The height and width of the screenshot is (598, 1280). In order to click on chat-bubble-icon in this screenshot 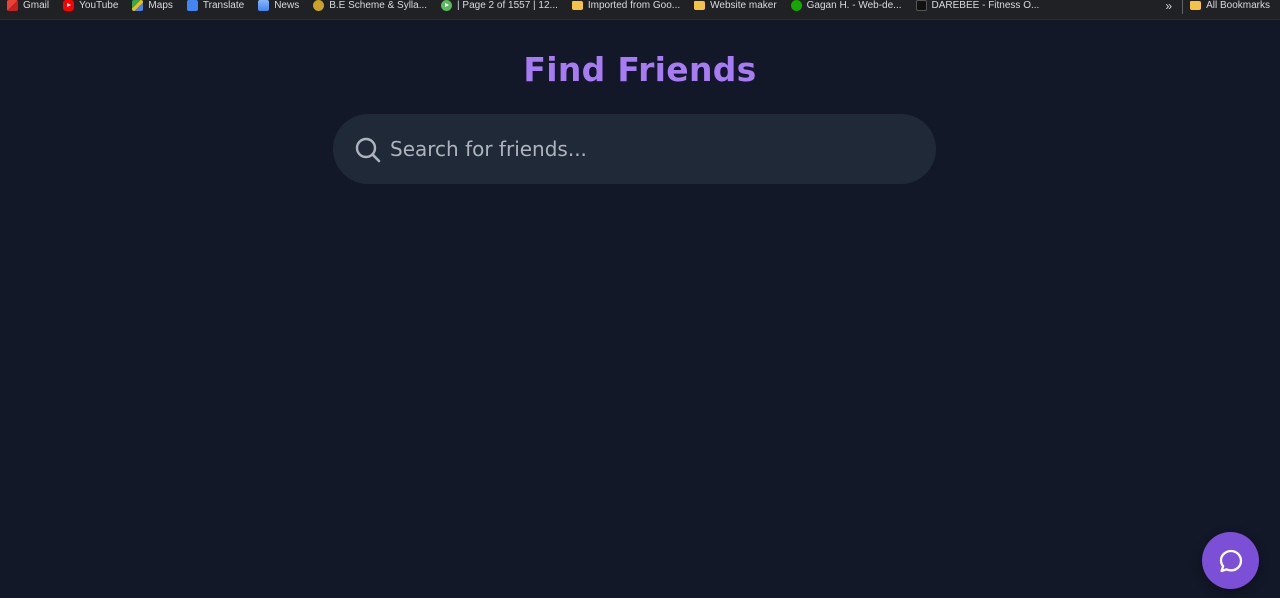, I will do `click(1230, 560)`.